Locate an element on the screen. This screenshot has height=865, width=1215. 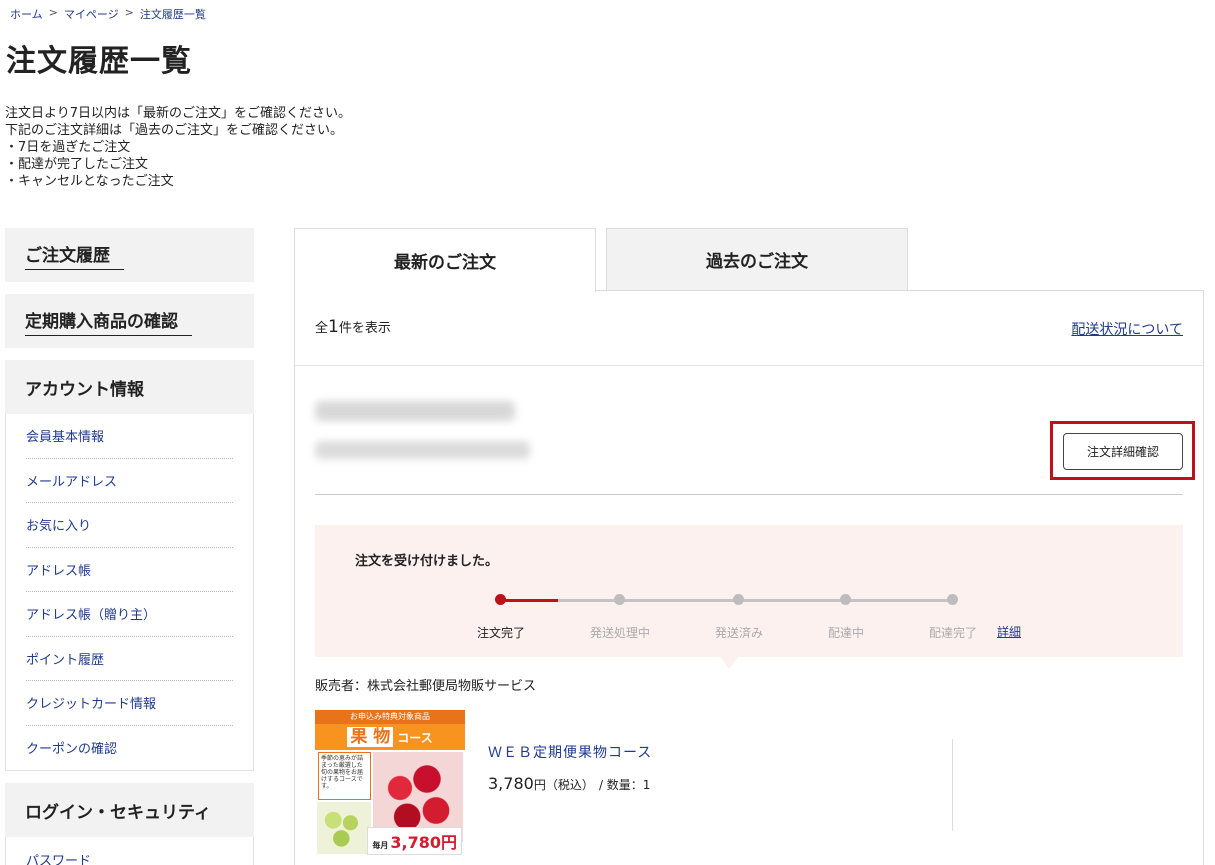
order-status-box: 注文を受け付けました。 注文完了 発送処理中 発送済み 配達中 配達完了 詳細 is located at coordinates (749, 591).